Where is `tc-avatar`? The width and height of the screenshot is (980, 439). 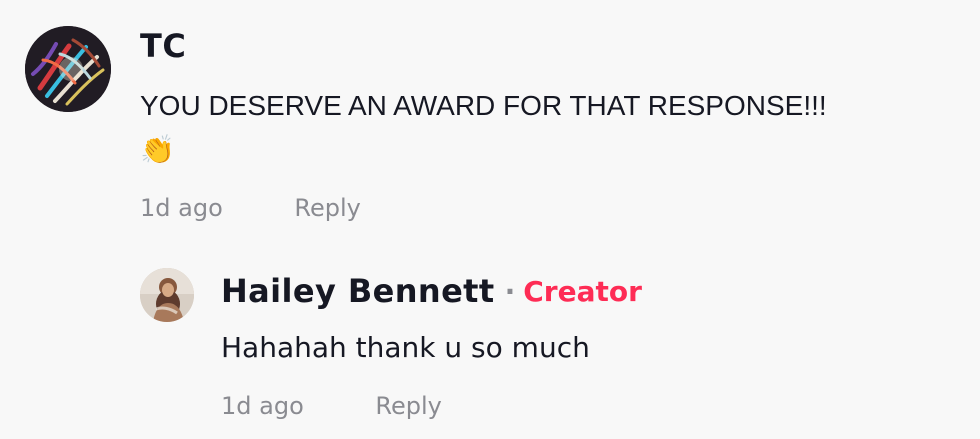 tc-avatar is located at coordinates (68, 69).